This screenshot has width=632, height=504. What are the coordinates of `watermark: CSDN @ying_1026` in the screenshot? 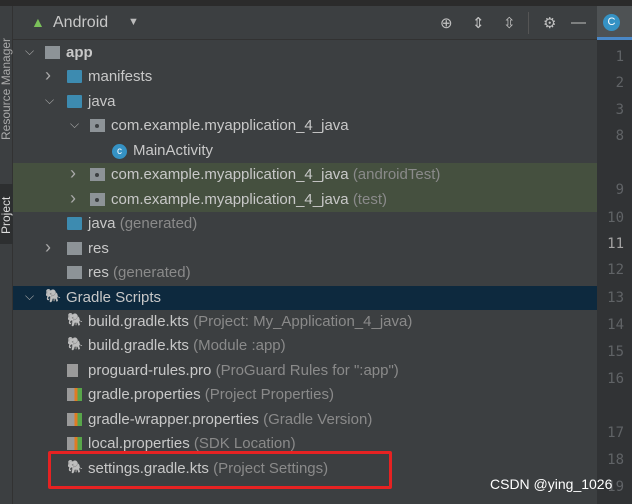 It's located at (551, 484).